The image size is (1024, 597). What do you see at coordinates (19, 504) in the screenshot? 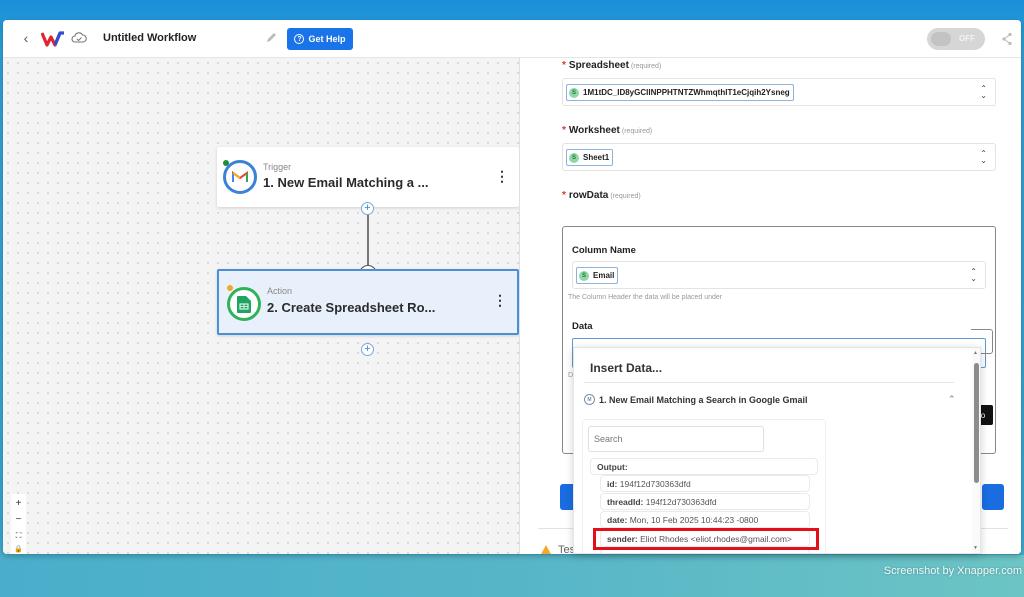
I see `zoom-in-button: +` at bounding box center [19, 504].